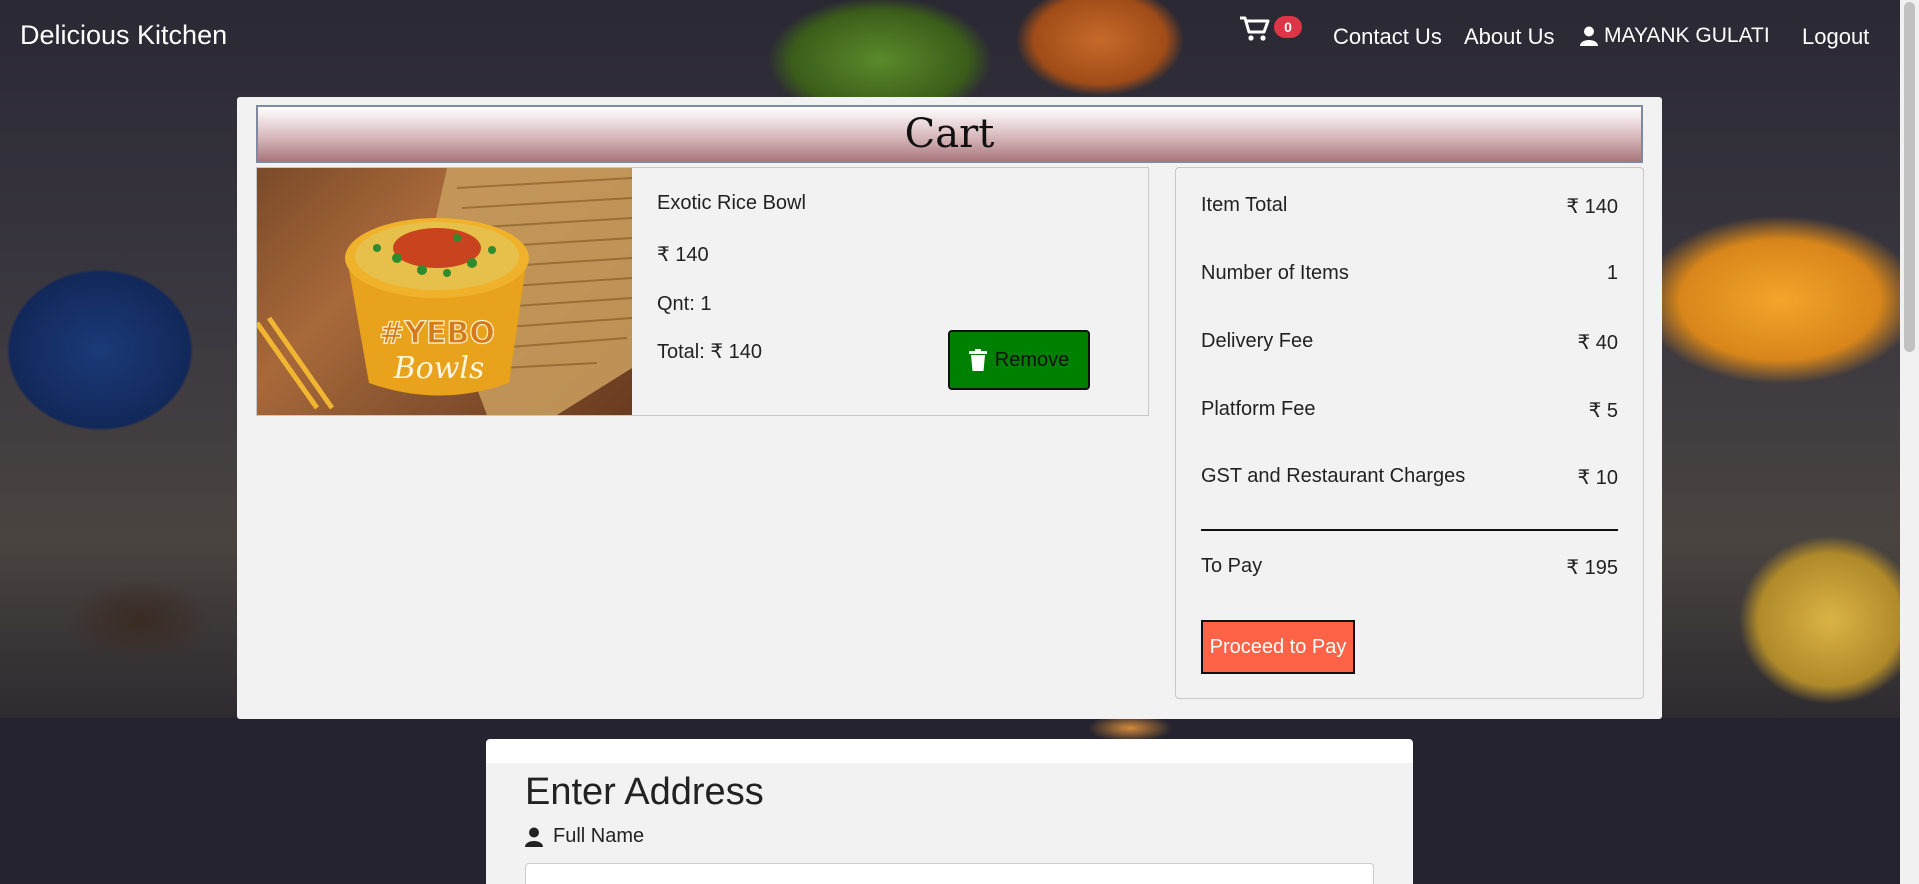  Describe the element at coordinates (437, 333) in the screenshot. I see `cup-text-top: #YEBO` at that location.